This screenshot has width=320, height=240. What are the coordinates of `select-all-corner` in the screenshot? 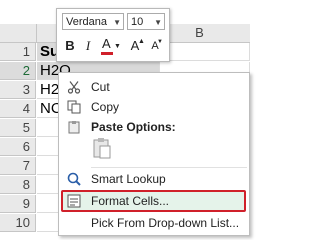 It's located at (18, 33).